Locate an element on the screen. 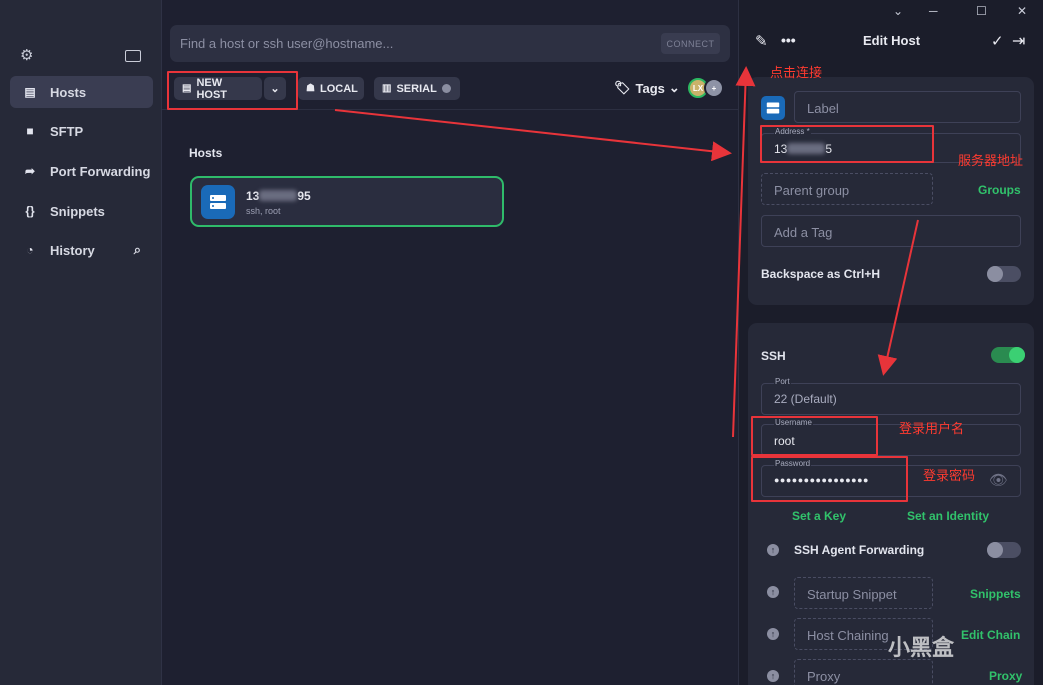  host-subtitle: ssh, root is located at coordinates (263, 211).